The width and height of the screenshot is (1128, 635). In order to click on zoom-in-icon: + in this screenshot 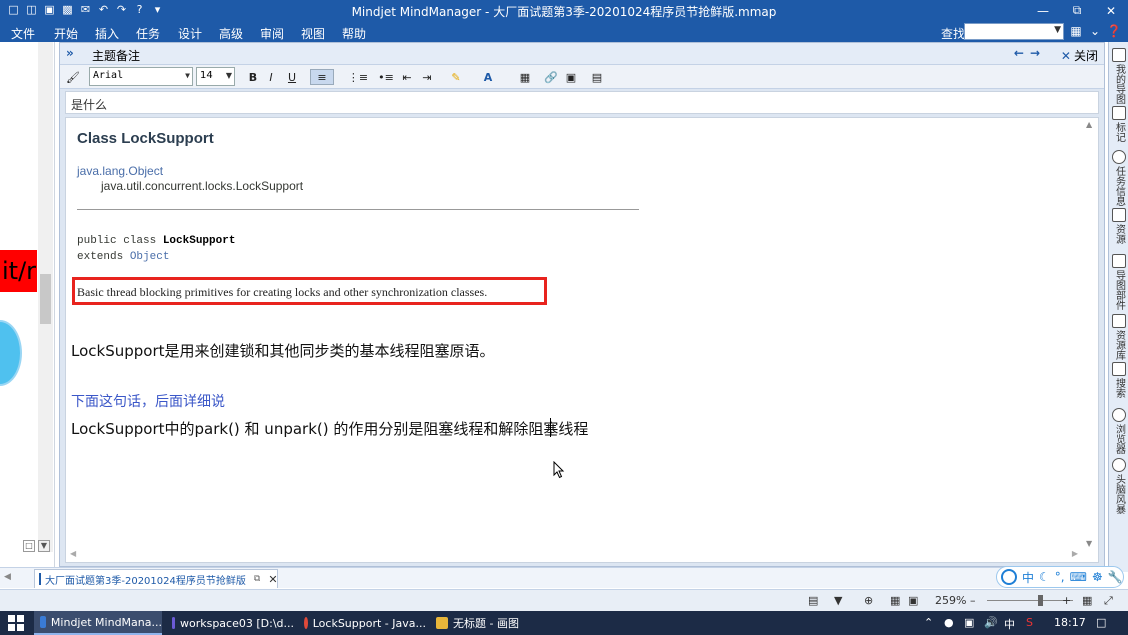, I will do `click(1066, 600)`.